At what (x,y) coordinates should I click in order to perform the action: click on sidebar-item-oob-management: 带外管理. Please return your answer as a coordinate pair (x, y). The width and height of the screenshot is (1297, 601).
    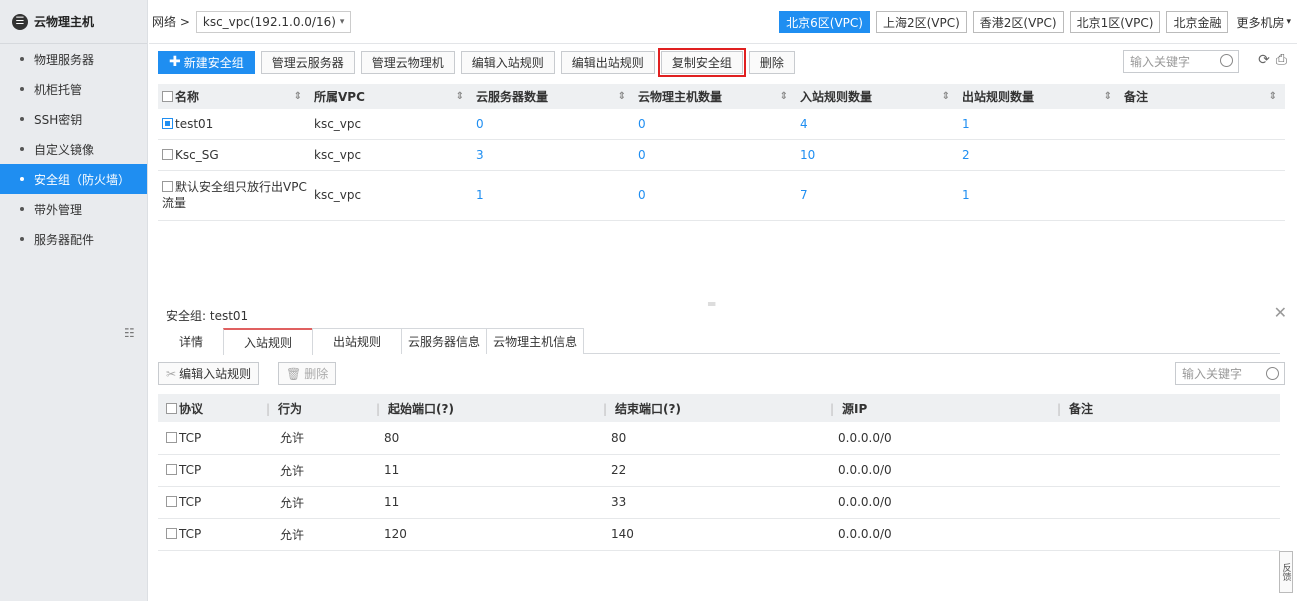
    Looking at the image, I should click on (73, 209).